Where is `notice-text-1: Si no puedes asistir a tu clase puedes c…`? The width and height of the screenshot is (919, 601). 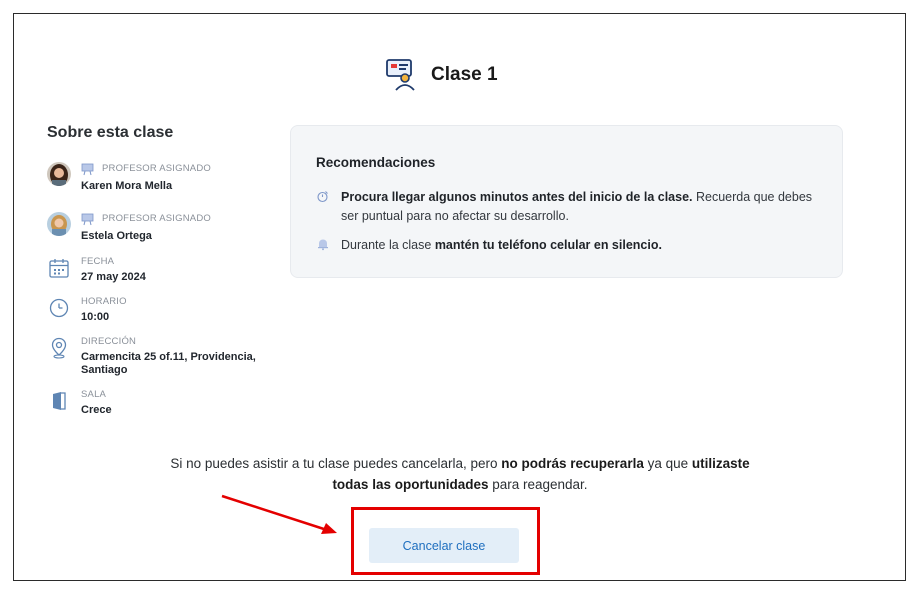
notice-text-1: Si no puedes asistir a tu clase puedes c… is located at coordinates (336, 463).